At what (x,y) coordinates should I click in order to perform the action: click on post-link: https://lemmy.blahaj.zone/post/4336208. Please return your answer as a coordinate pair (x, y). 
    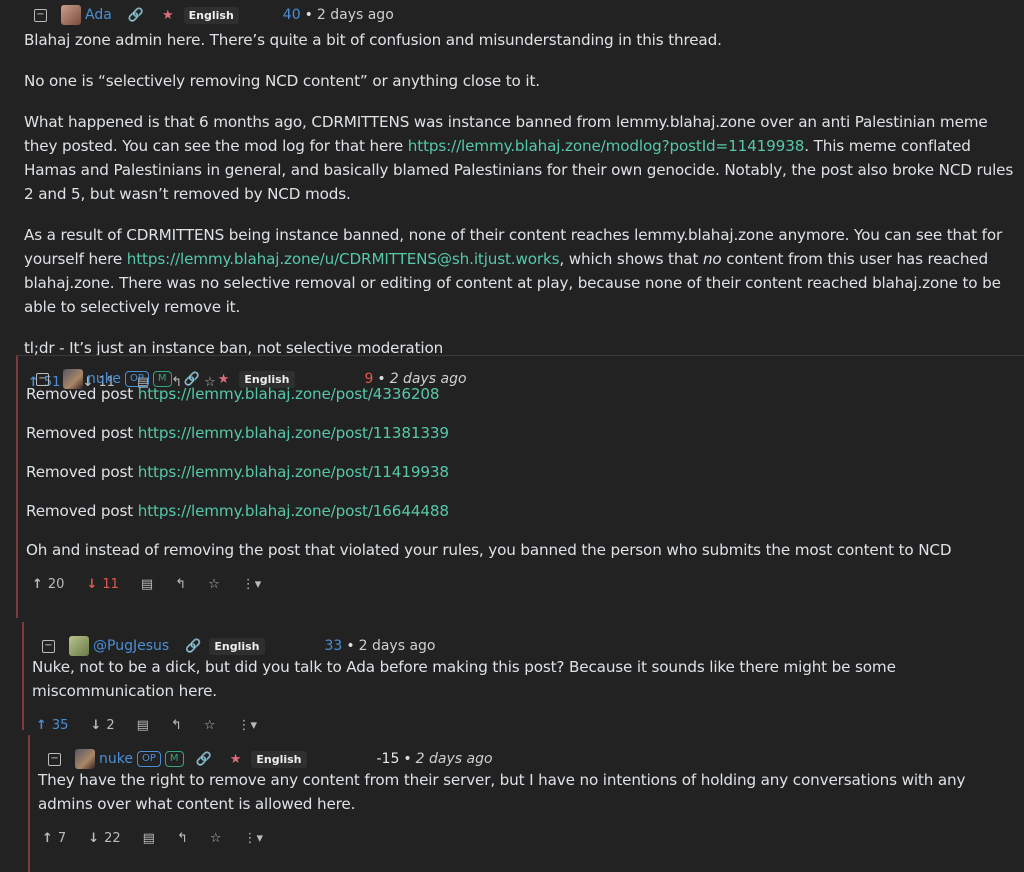
    Looking at the image, I should click on (289, 394).